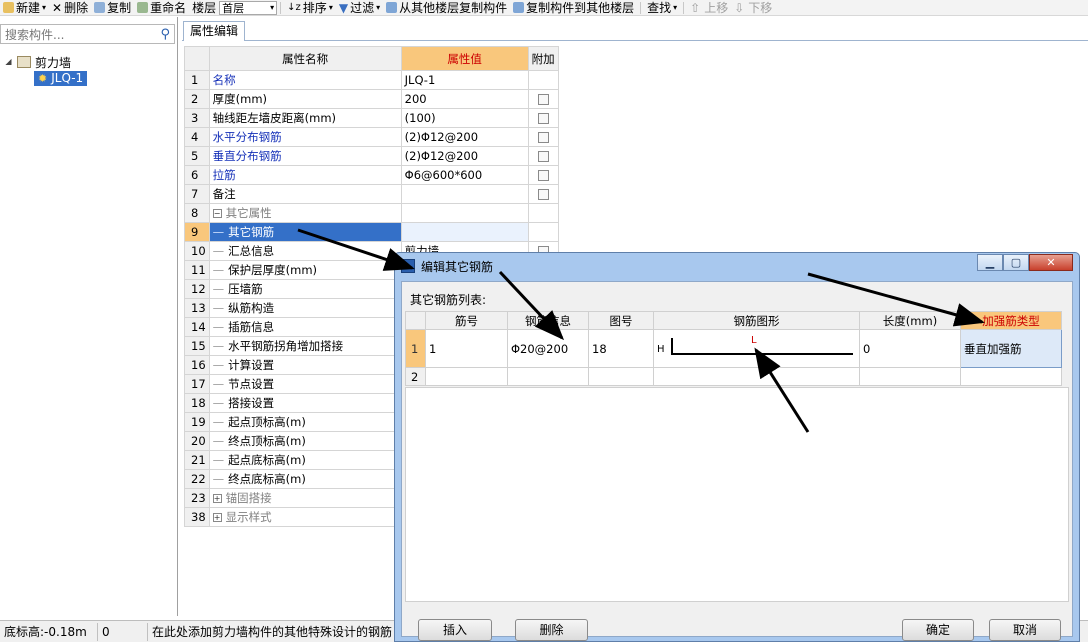 The height and width of the screenshot is (642, 1088). What do you see at coordinates (753, 8) in the screenshot?
I see `move-down-button: ⇩ 下移` at bounding box center [753, 8].